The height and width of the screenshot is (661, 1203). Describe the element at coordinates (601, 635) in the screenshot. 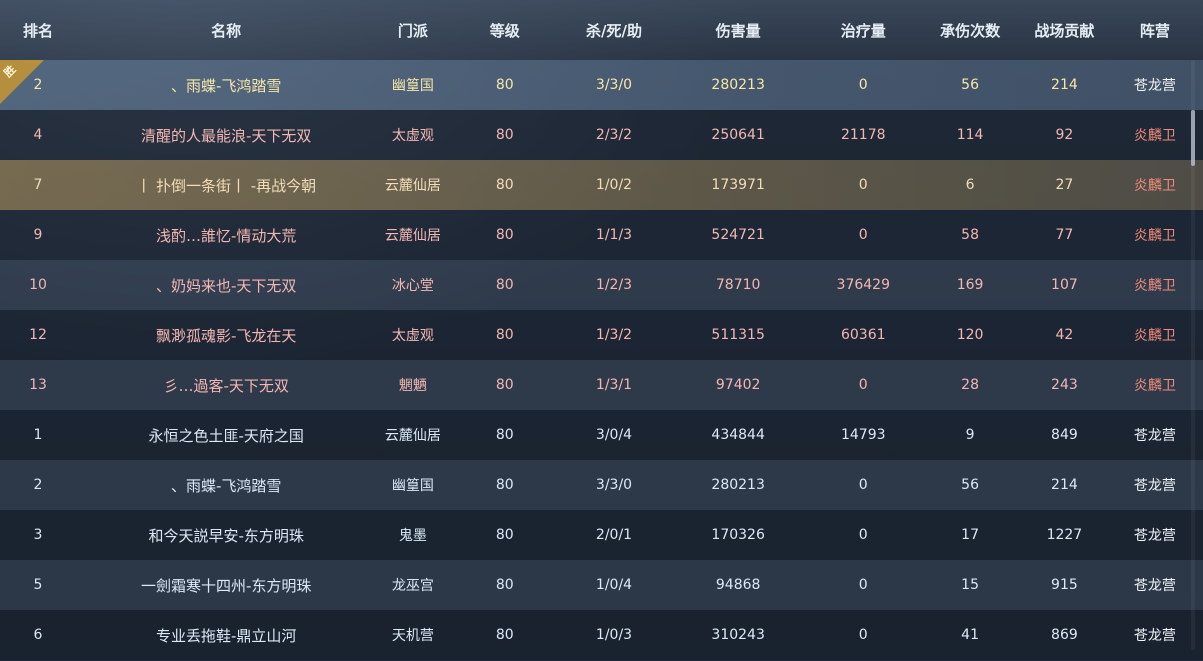

I see `table-row: 6 专业丢拖鞋-鼎立山河 天机营 80 1/0/3 310243 0 41 869 苍龙营` at that location.